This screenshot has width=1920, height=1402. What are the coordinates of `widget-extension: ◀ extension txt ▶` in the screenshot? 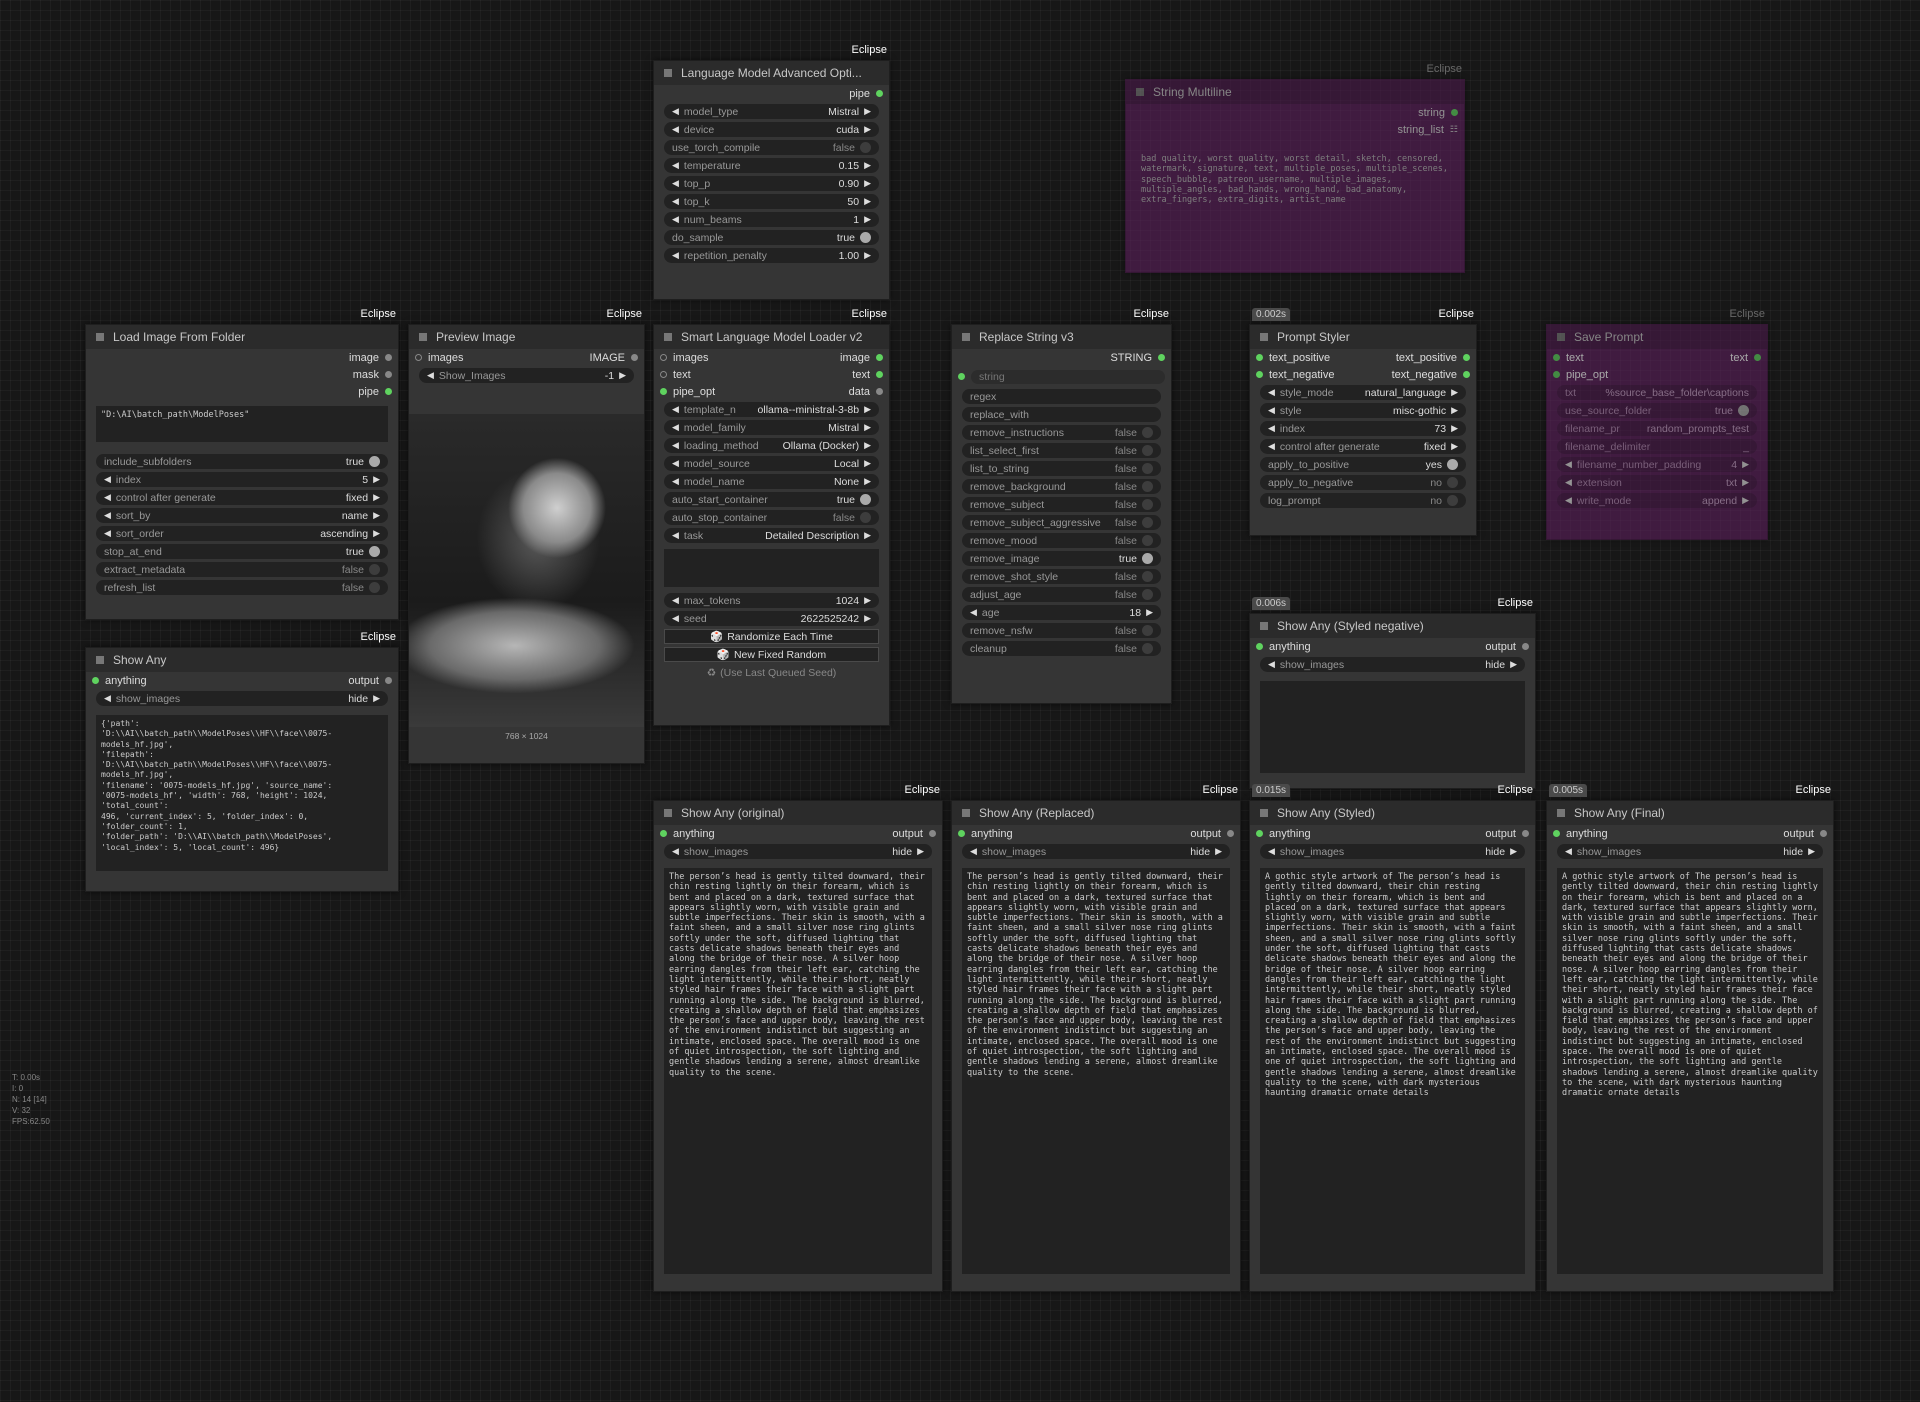 It's located at (1657, 482).